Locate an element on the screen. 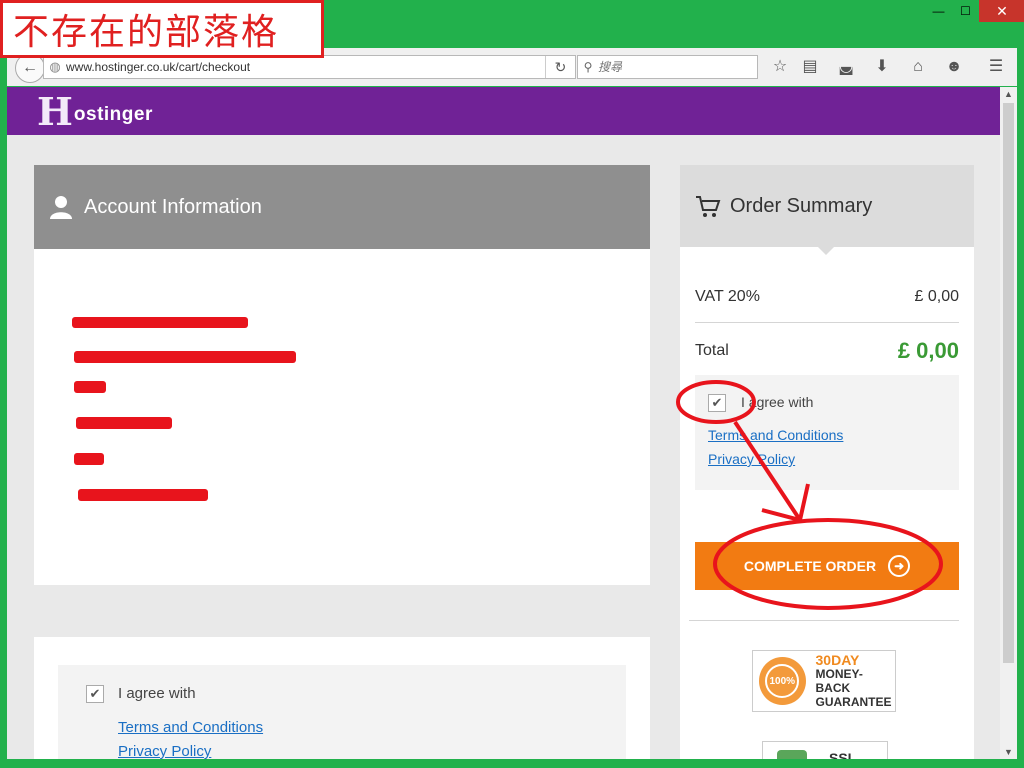  badge-divider is located at coordinates (824, 620).